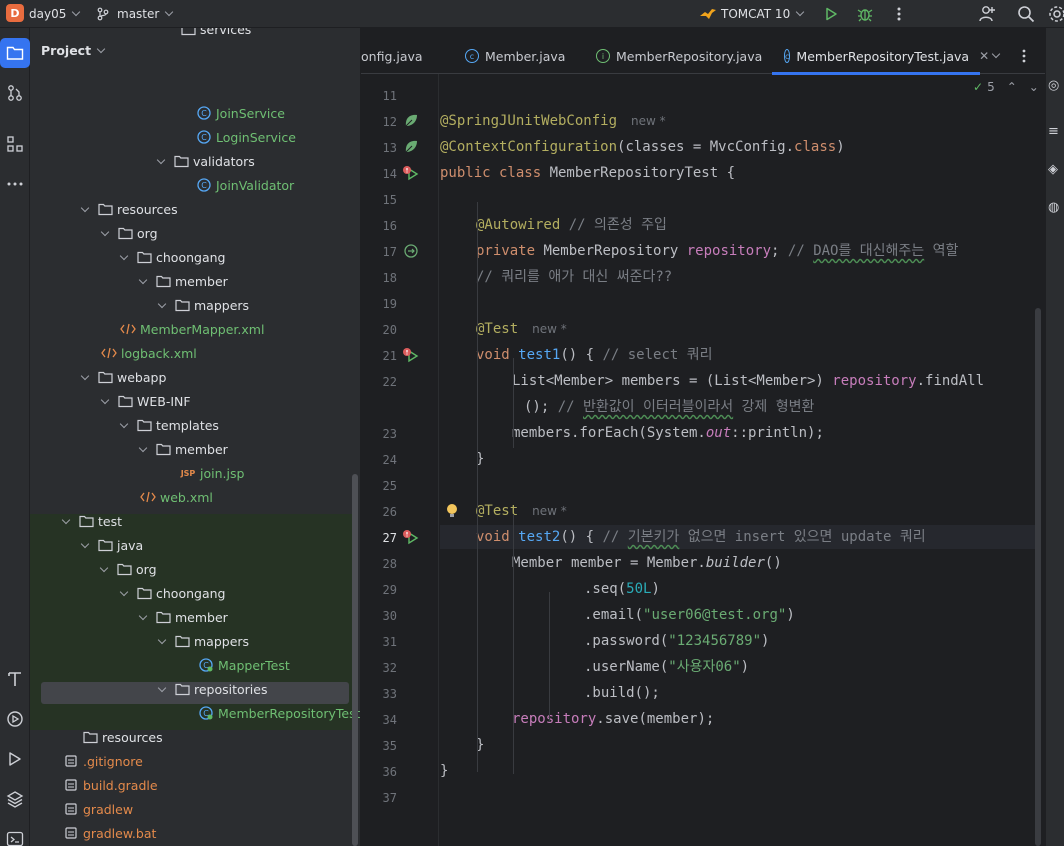 This screenshot has width=1064, height=846. Describe the element at coordinates (773, 563) in the screenshot. I see `code-token: ()` at that location.